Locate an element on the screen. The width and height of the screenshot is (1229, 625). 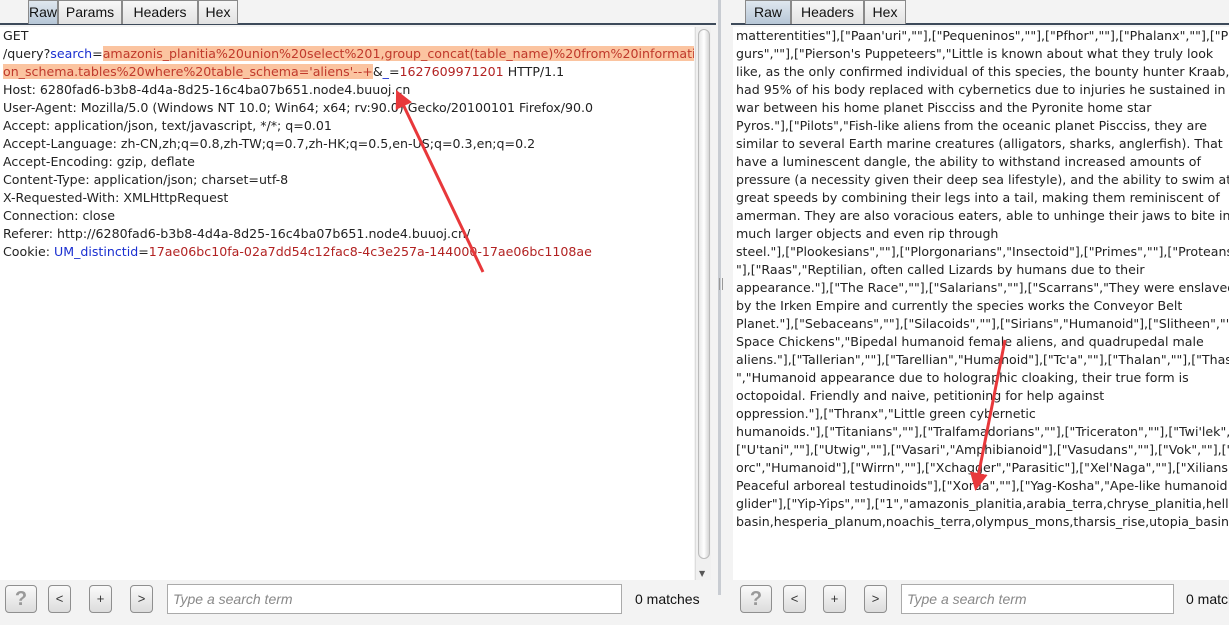
request-line: X-Requested-With: XMLHttpRequest is located at coordinates (347, 198).